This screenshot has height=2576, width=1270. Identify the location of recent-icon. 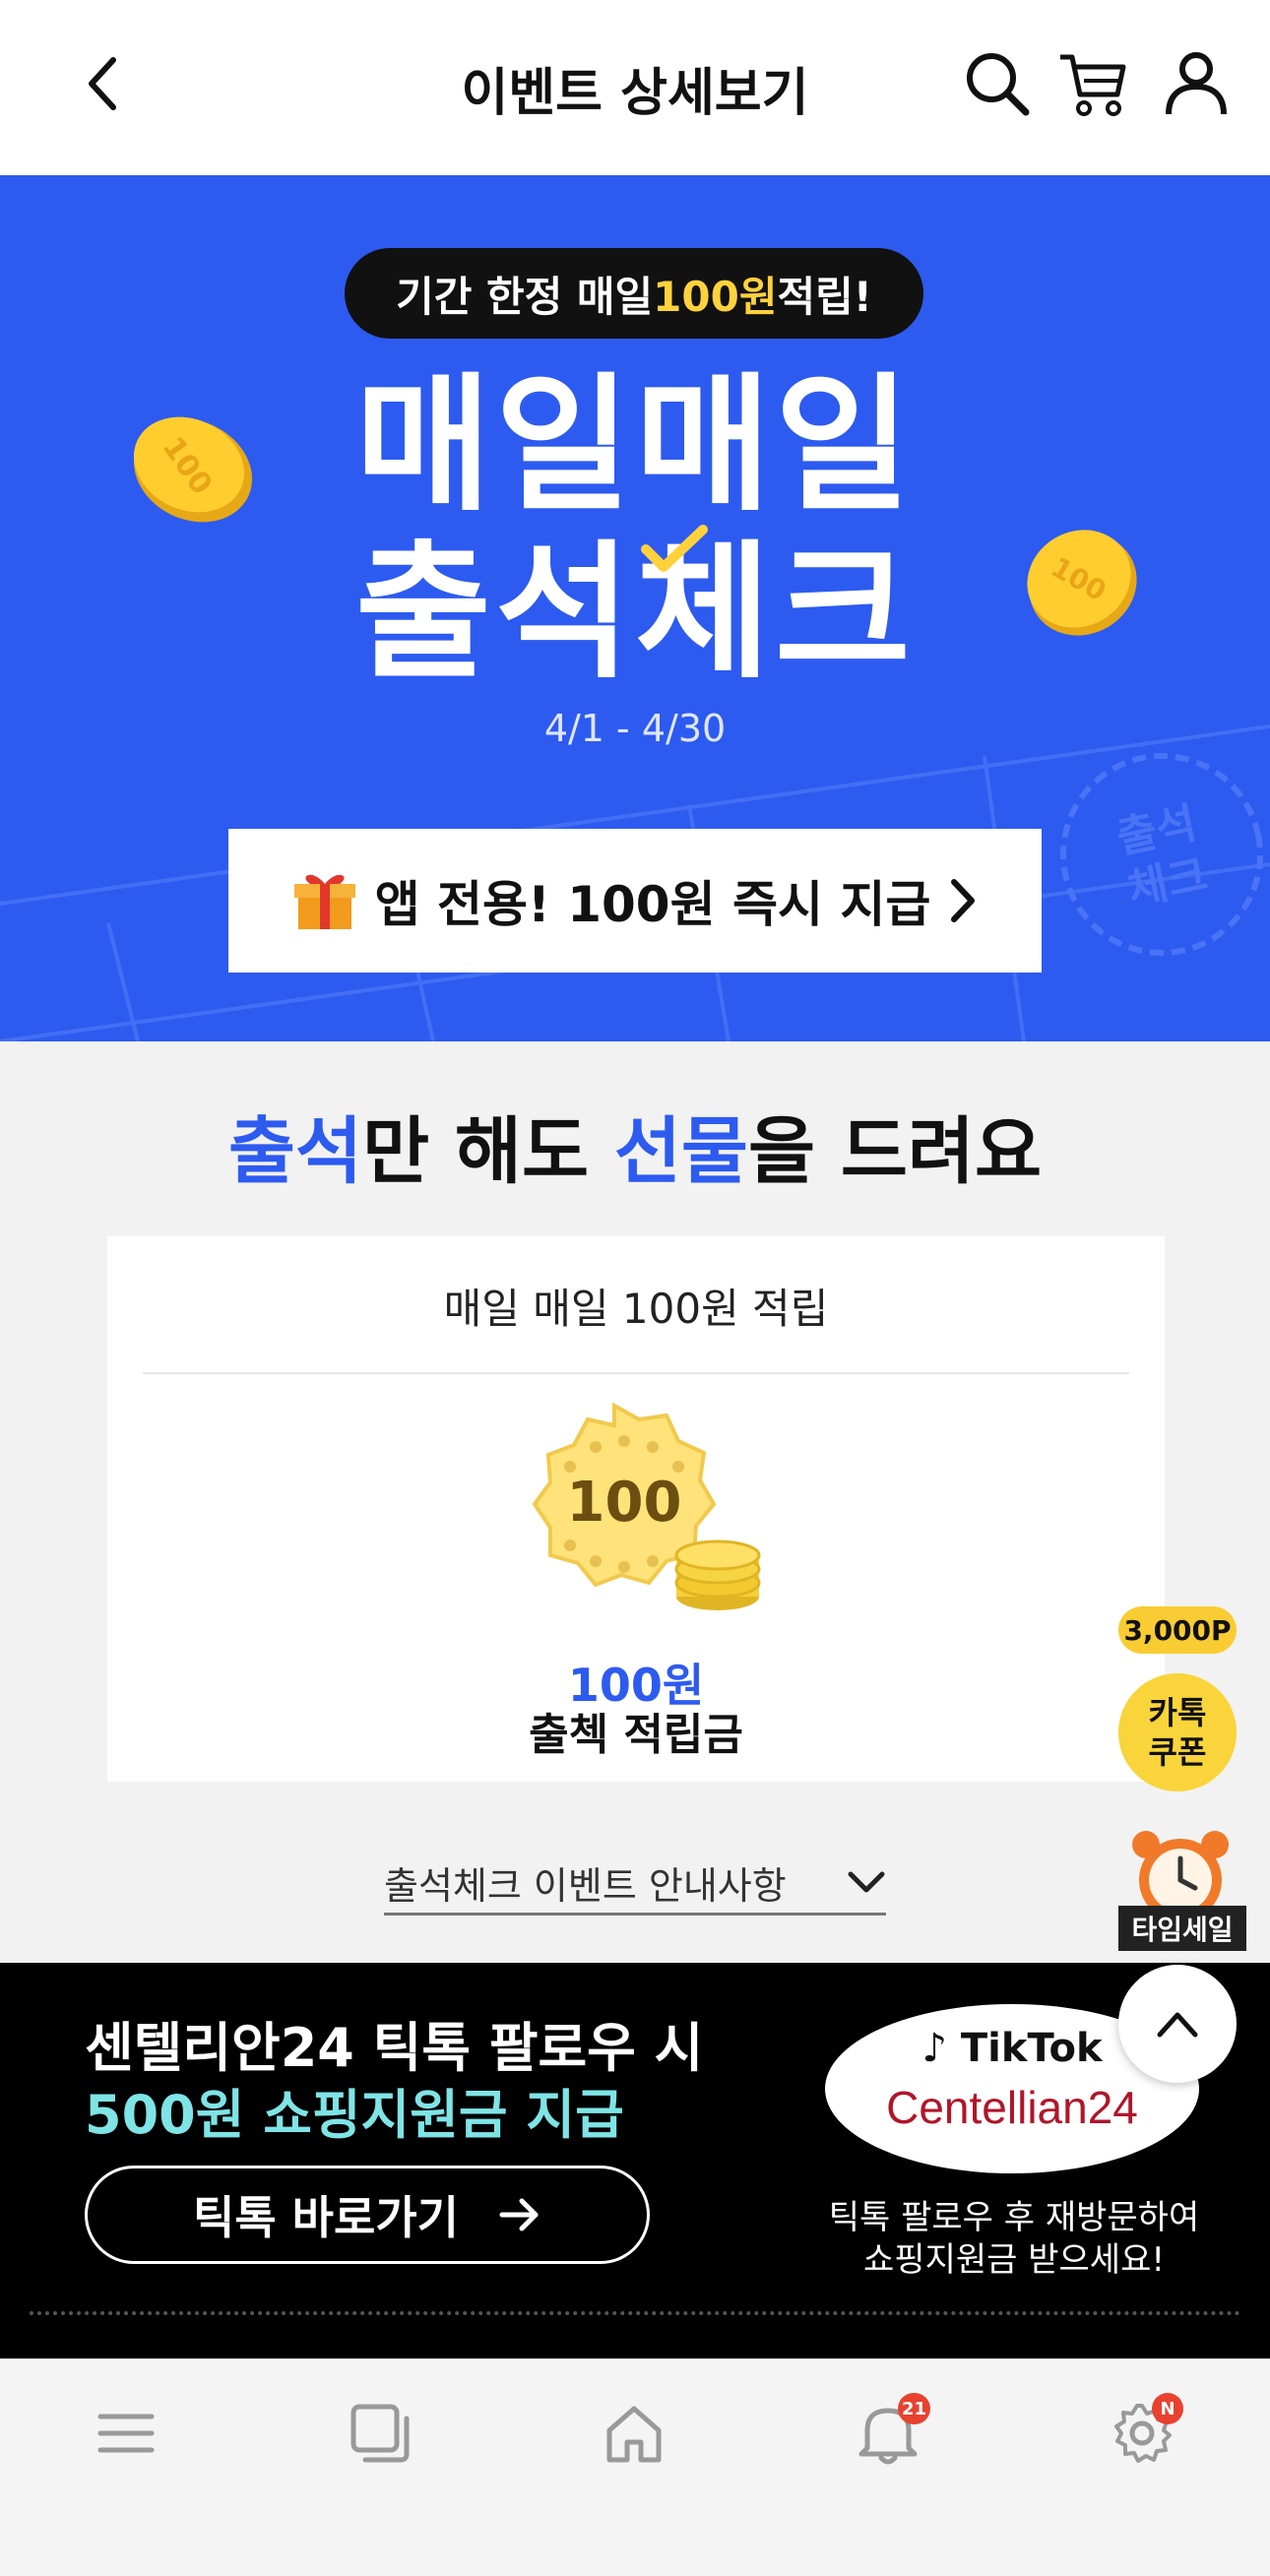
(380, 2433).